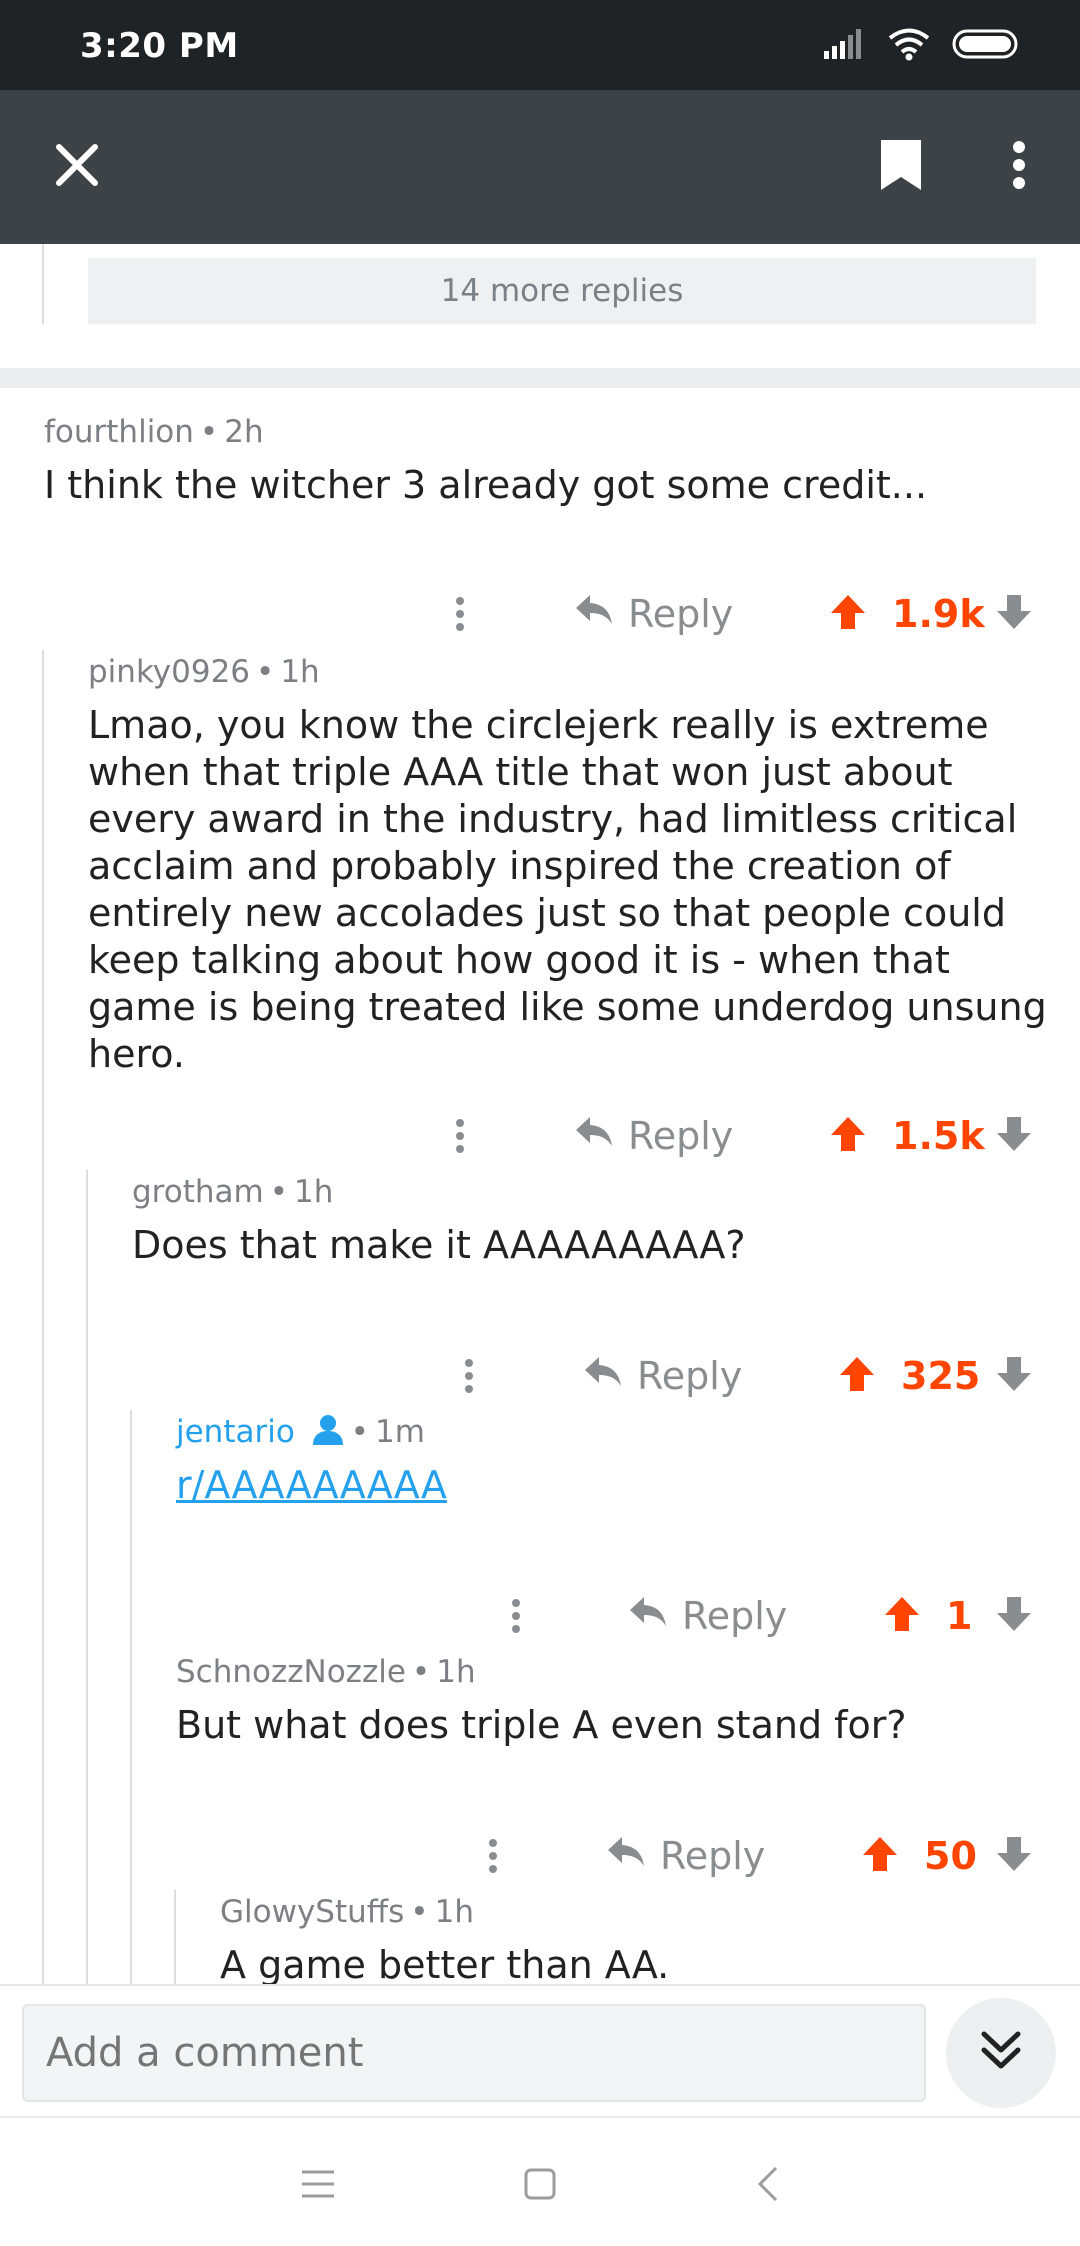  Describe the element at coordinates (399, 1432) in the screenshot. I see `comment-age: 1m` at that location.